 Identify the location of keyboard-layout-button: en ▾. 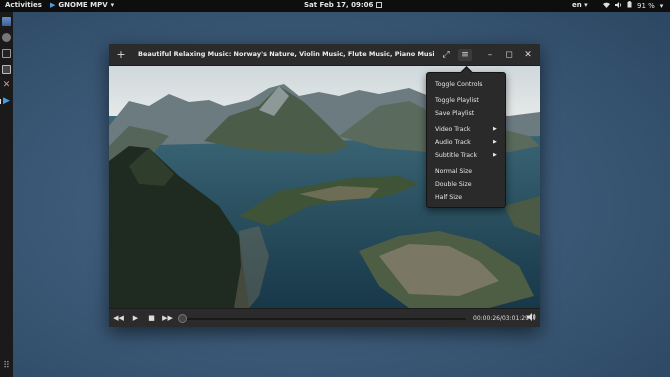
(580, 5).